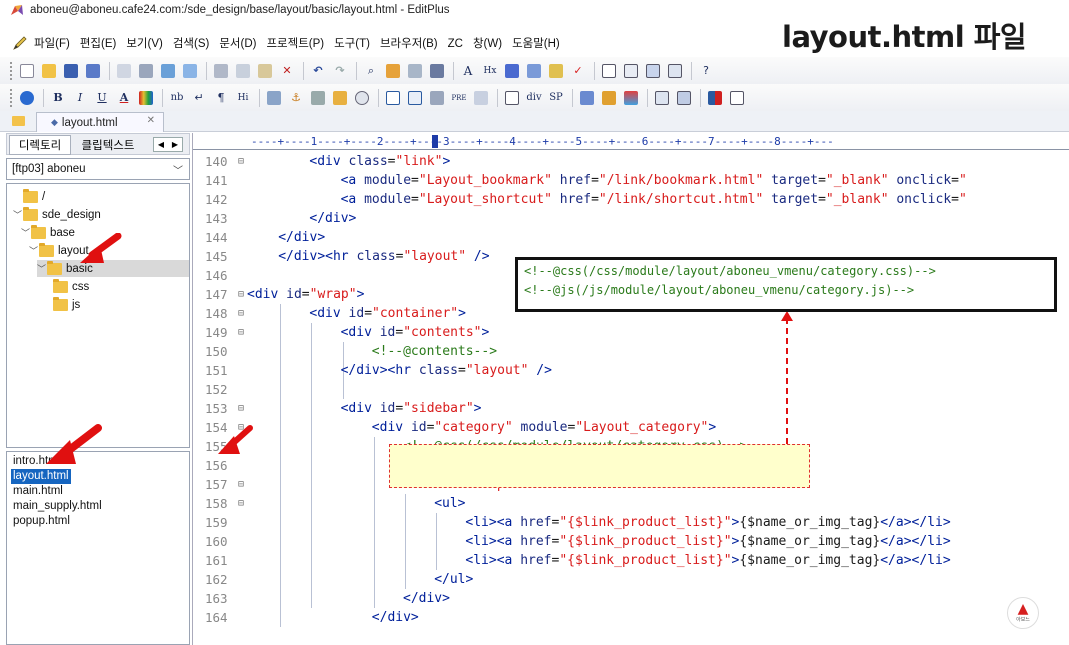 The image size is (1069, 645). What do you see at coordinates (41, 476) in the screenshot?
I see `file-item-selected: layout.html` at bounding box center [41, 476].